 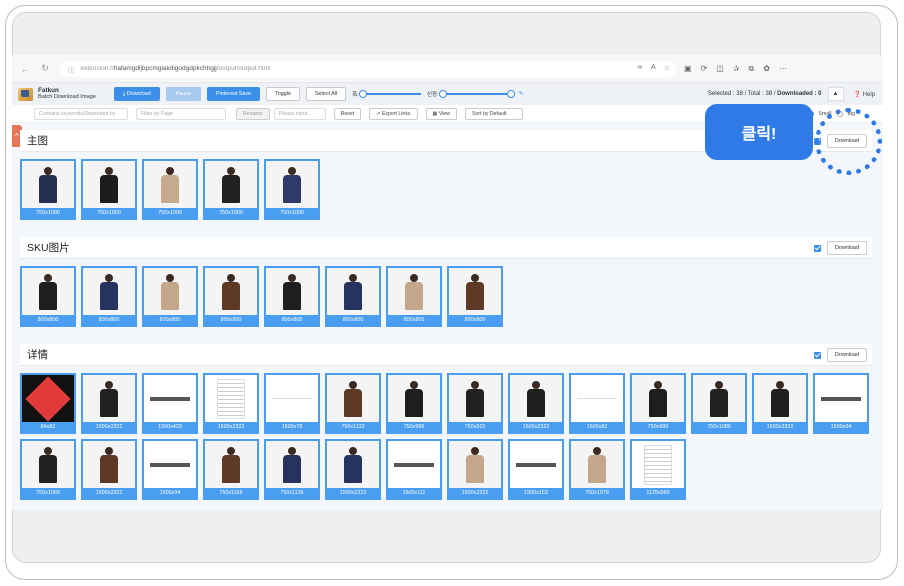 What do you see at coordinates (67, 97) in the screenshot?
I see `brand-subtitle: Batch Download Image` at bounding box center [67, 97].